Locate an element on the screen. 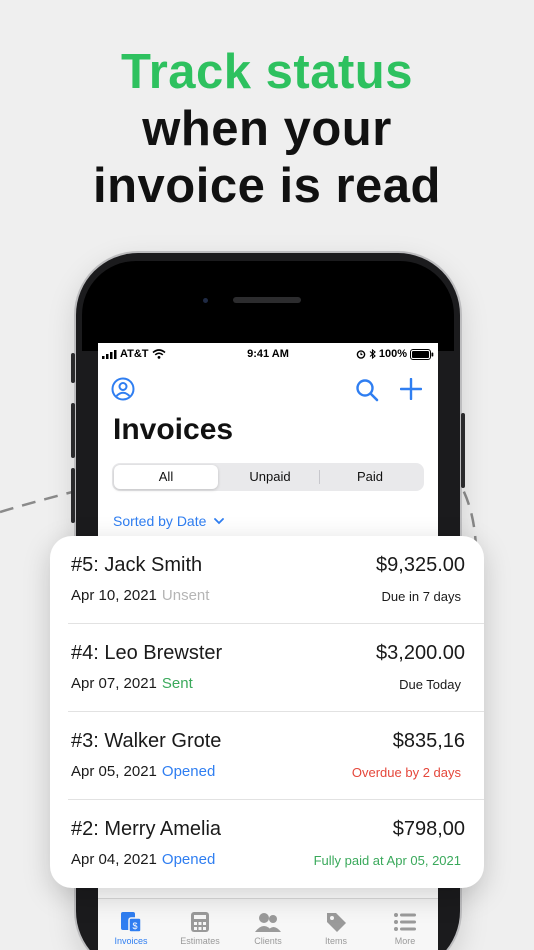 The height and width of the screenshot is (950, 534). invoice-date: Apr 04, 2021 is located at coordinates (114, 859).